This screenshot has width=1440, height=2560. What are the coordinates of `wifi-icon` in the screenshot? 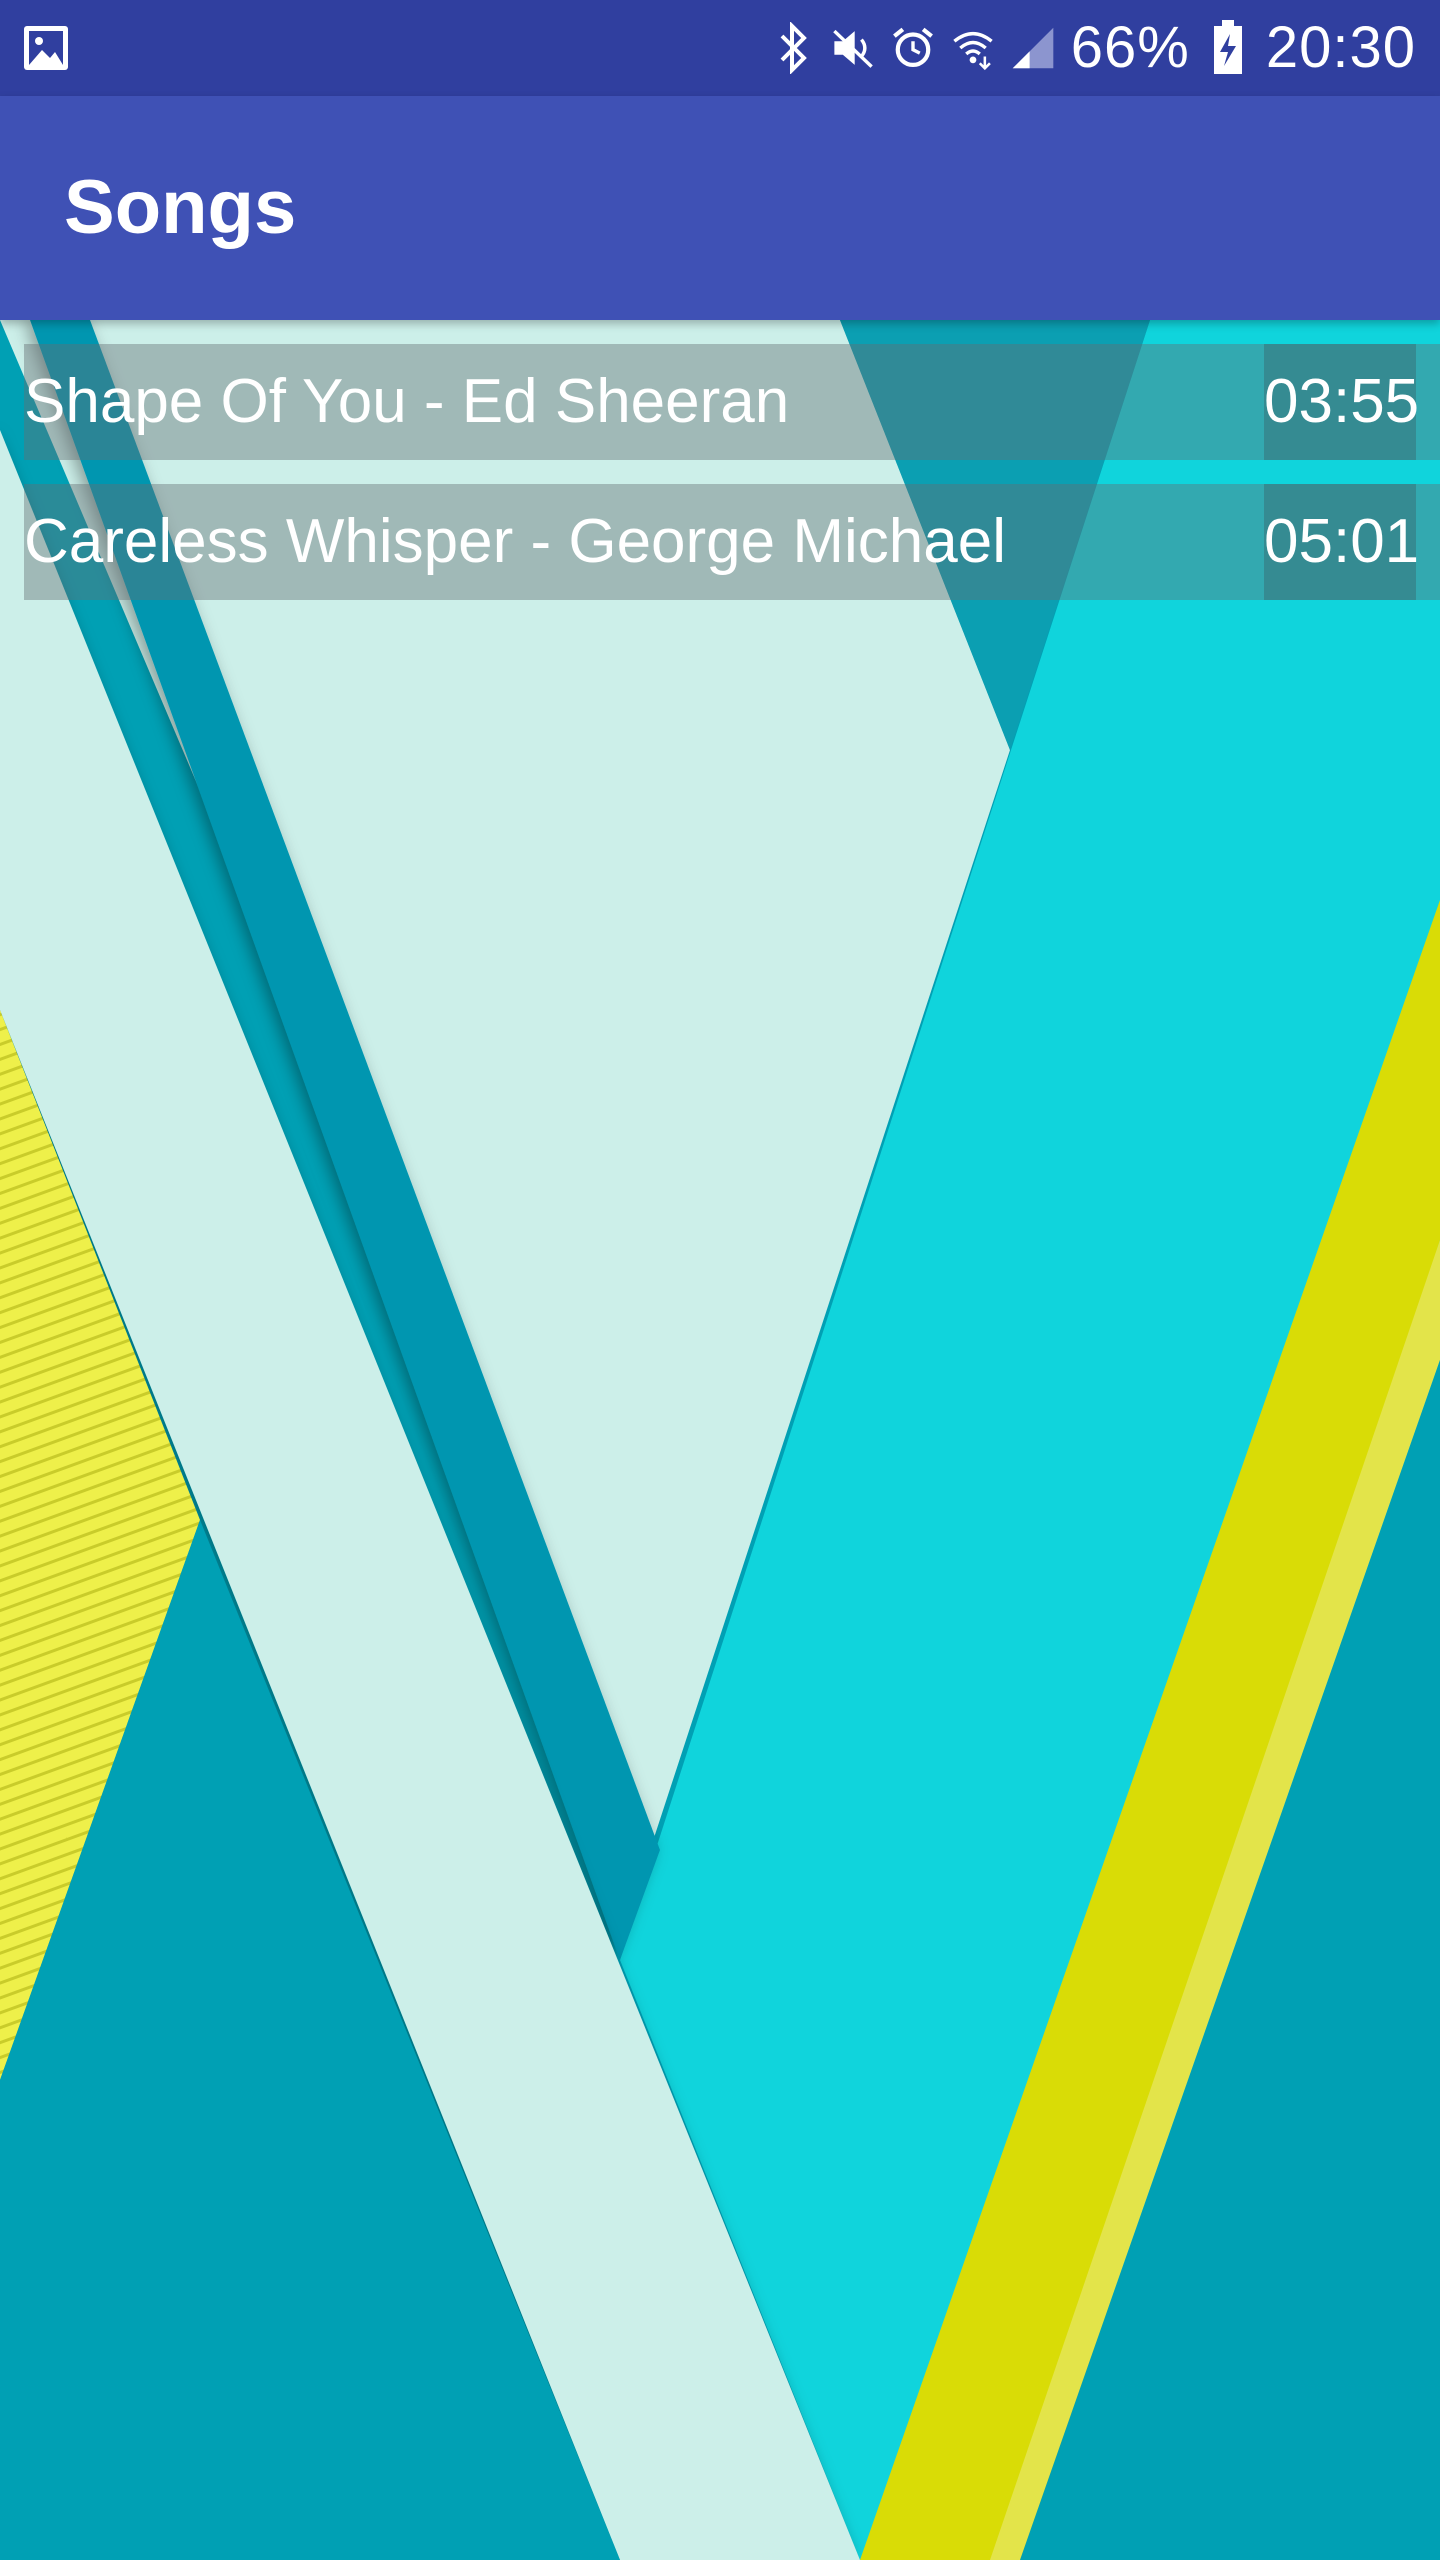 It's located at (973, 48).